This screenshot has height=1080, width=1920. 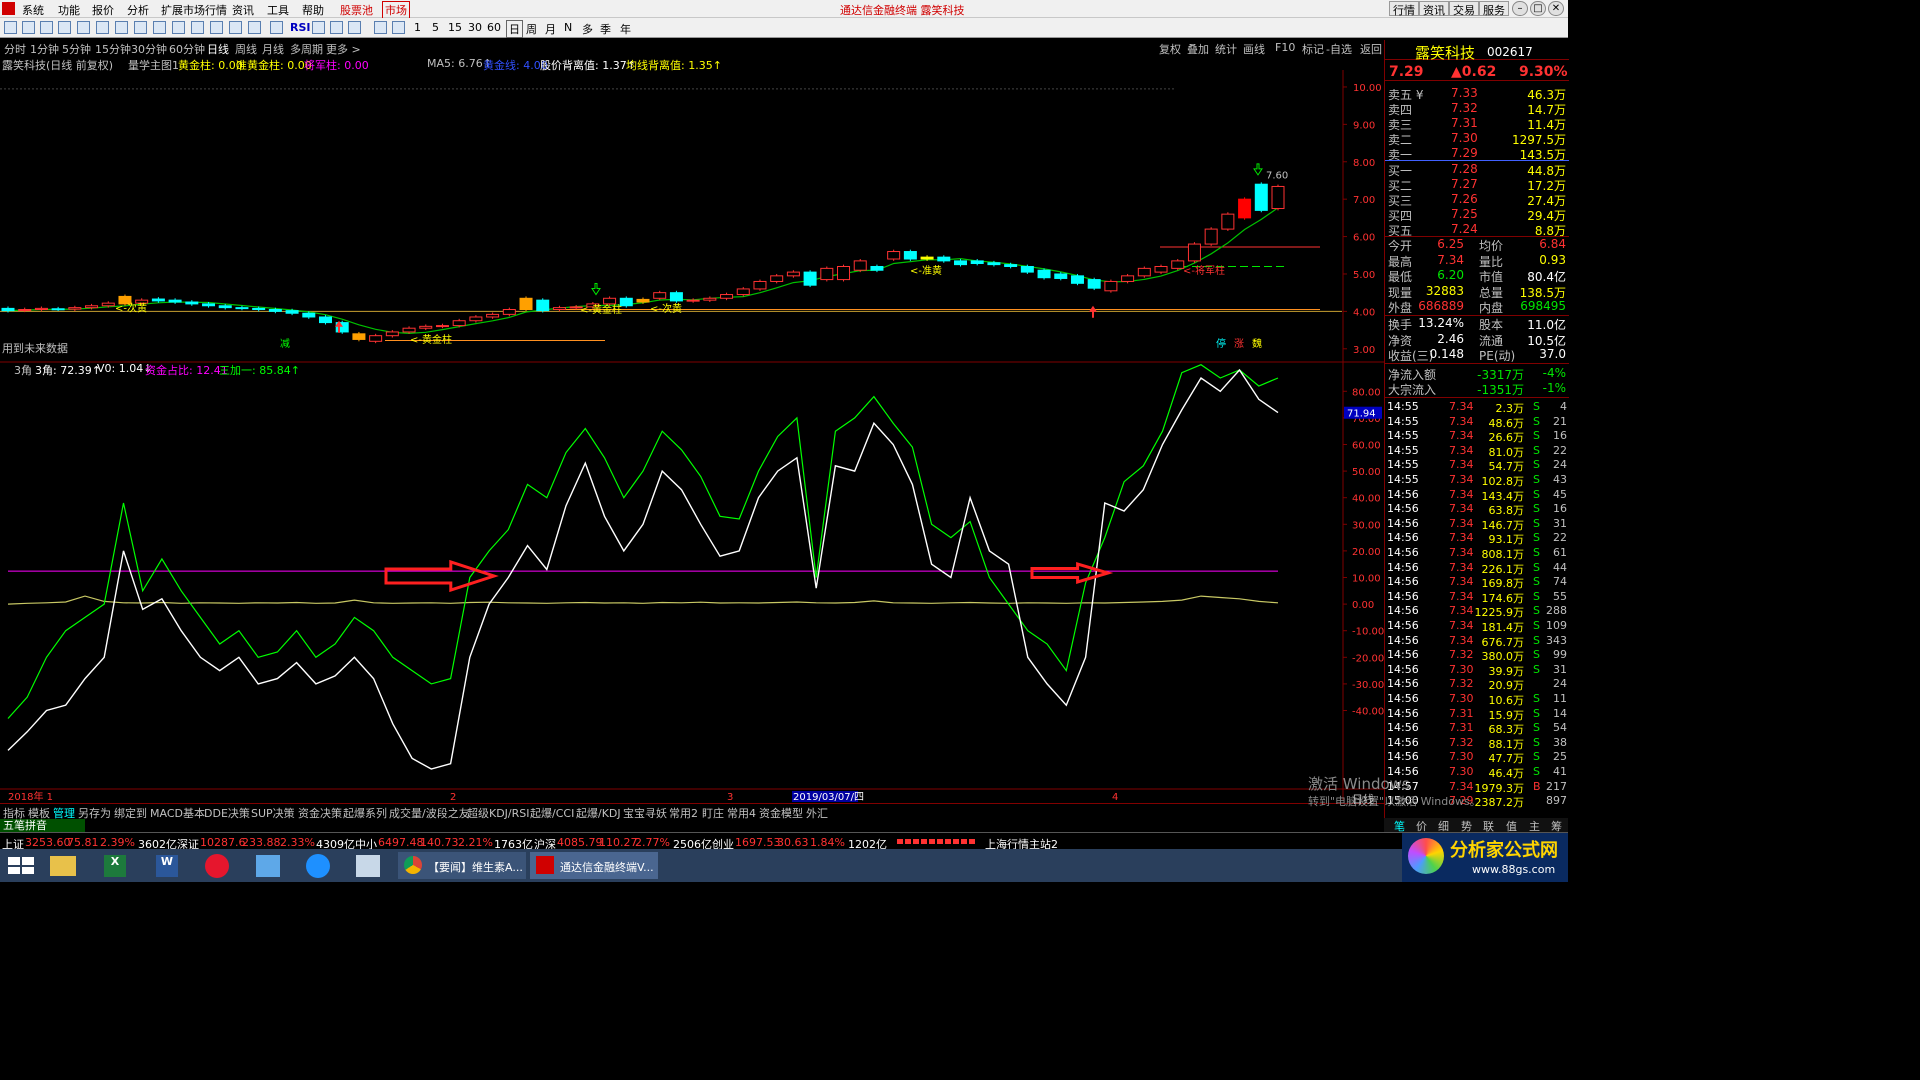 I want to click on period-5min: 5, so click(x=435, y=27).